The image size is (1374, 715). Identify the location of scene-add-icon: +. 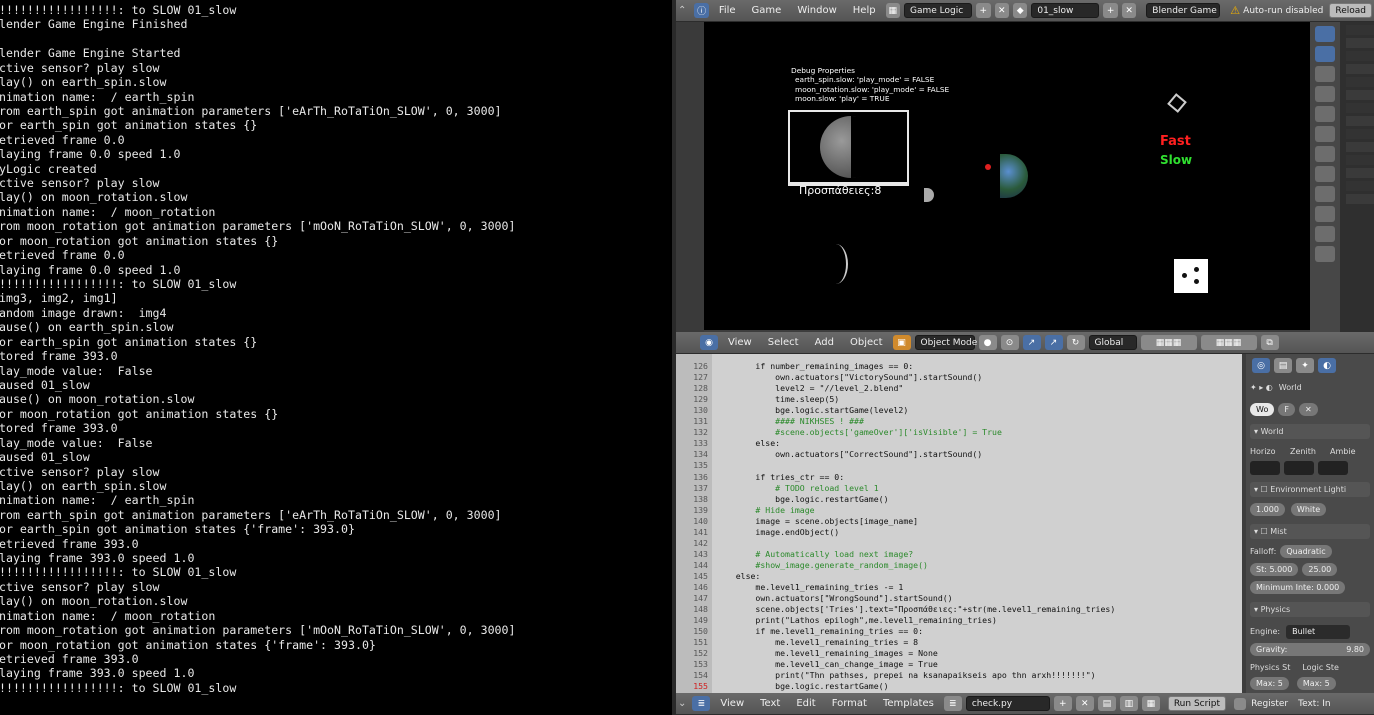
(1110, 10).